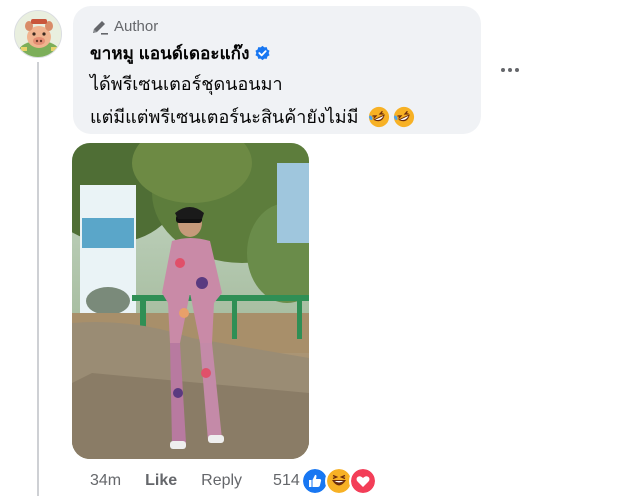 This screenshot has width=638, height=496. I want to click on comment-actions: 34m Like Reply 514, so click(233, 481).